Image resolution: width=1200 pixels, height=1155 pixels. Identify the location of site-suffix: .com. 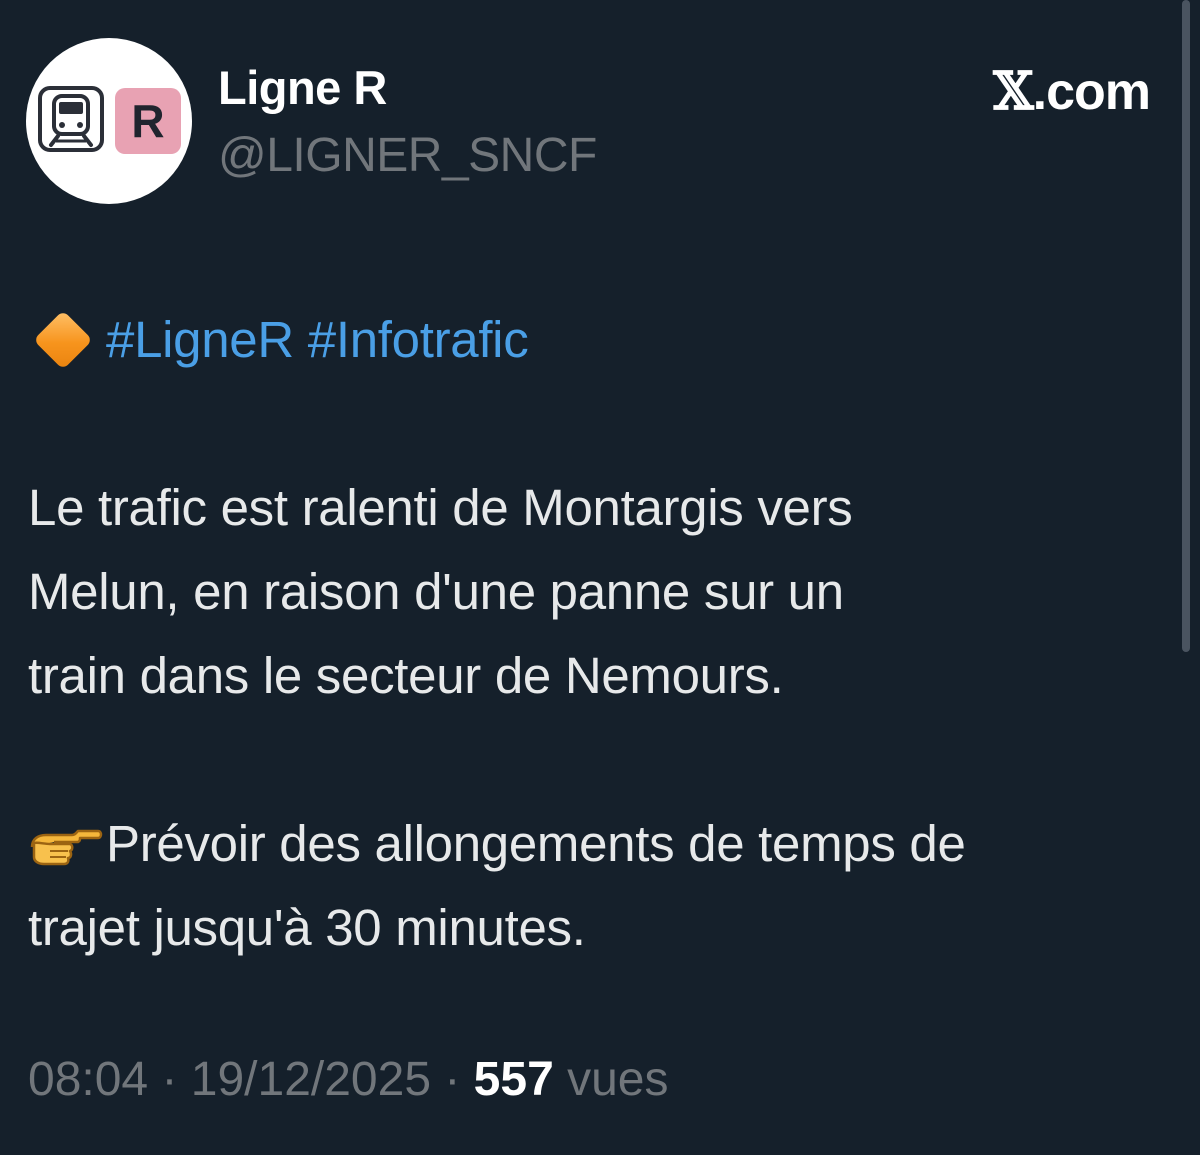
(1091, 92).